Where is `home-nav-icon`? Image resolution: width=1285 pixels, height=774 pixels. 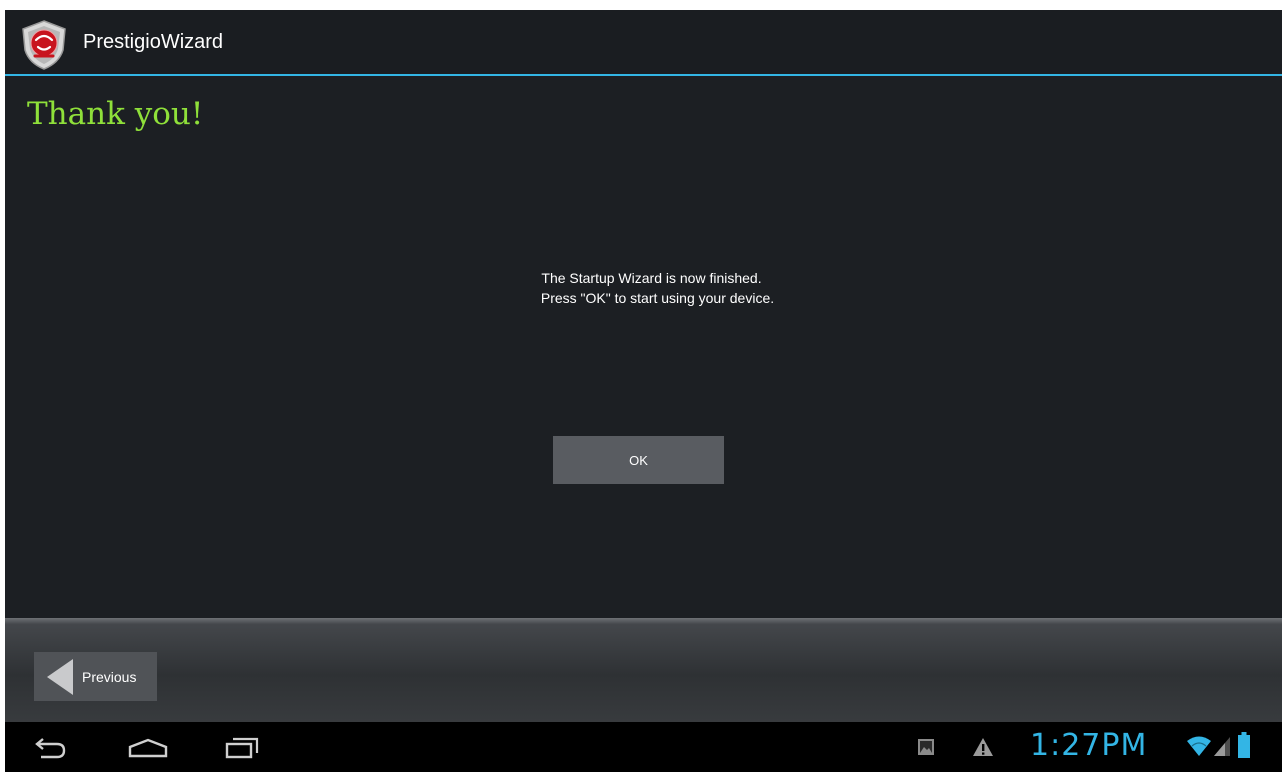
home-nav-icon is located at coordinates (148, 748).